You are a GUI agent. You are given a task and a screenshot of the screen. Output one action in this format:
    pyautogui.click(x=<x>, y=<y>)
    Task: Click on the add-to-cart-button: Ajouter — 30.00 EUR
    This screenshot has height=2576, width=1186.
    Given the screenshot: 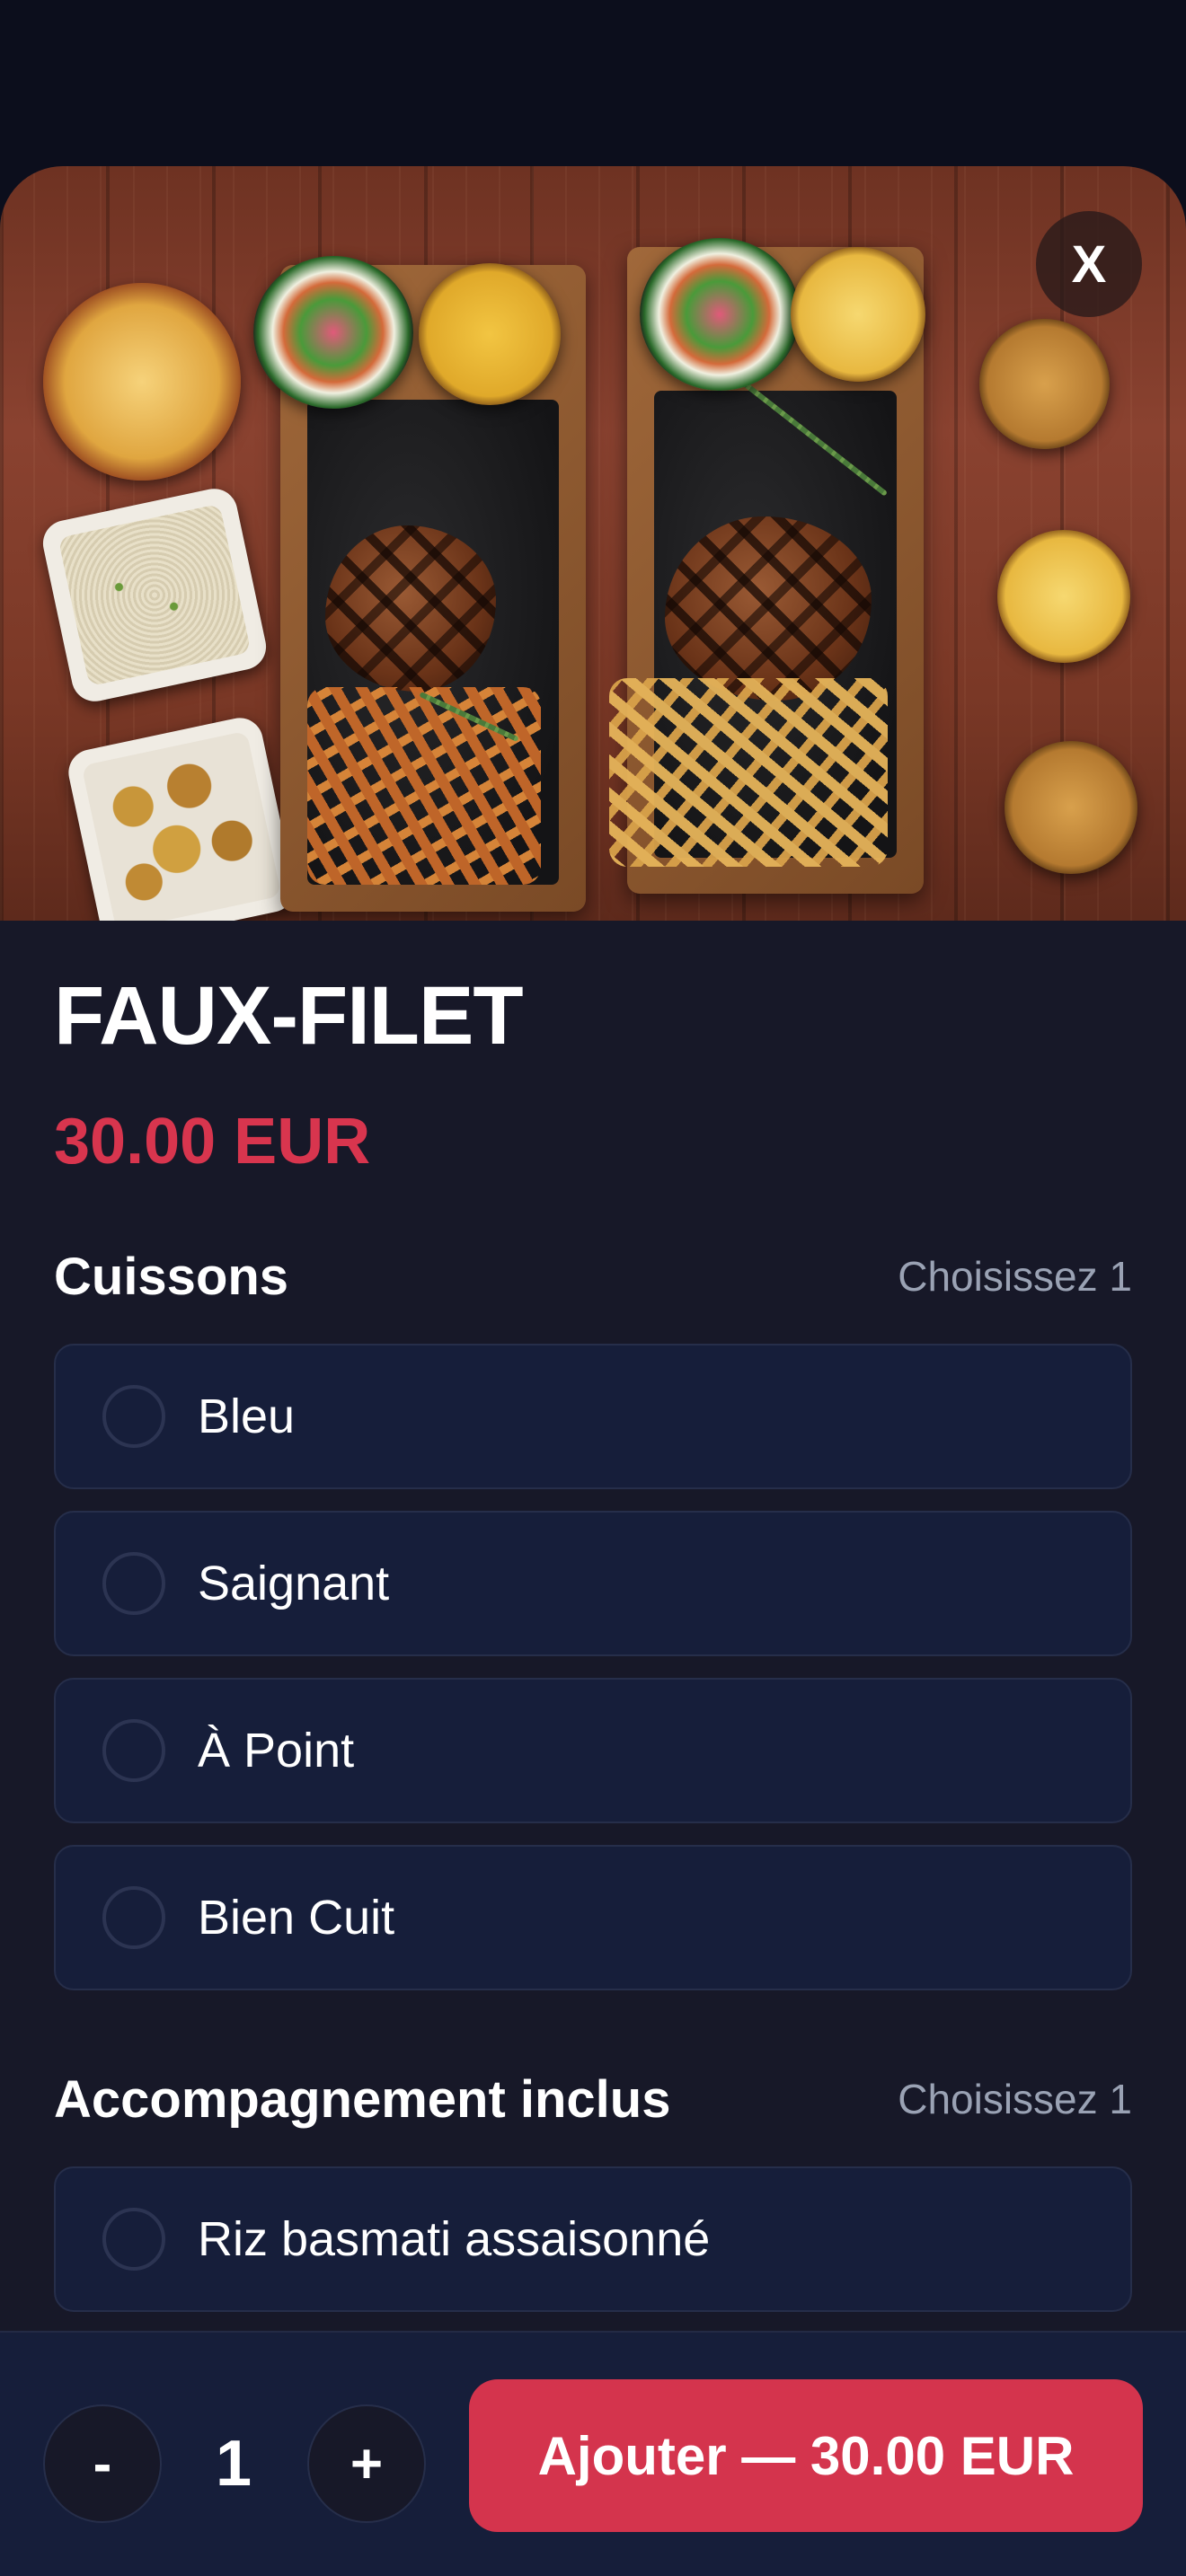 What is the action you would take?
    pyautogui.click(x=806, y=2455)
    